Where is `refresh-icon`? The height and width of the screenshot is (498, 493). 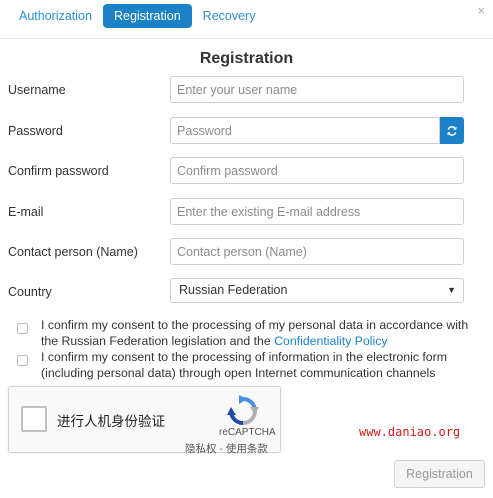
refresh-icon is located at coordinates (452, 130).